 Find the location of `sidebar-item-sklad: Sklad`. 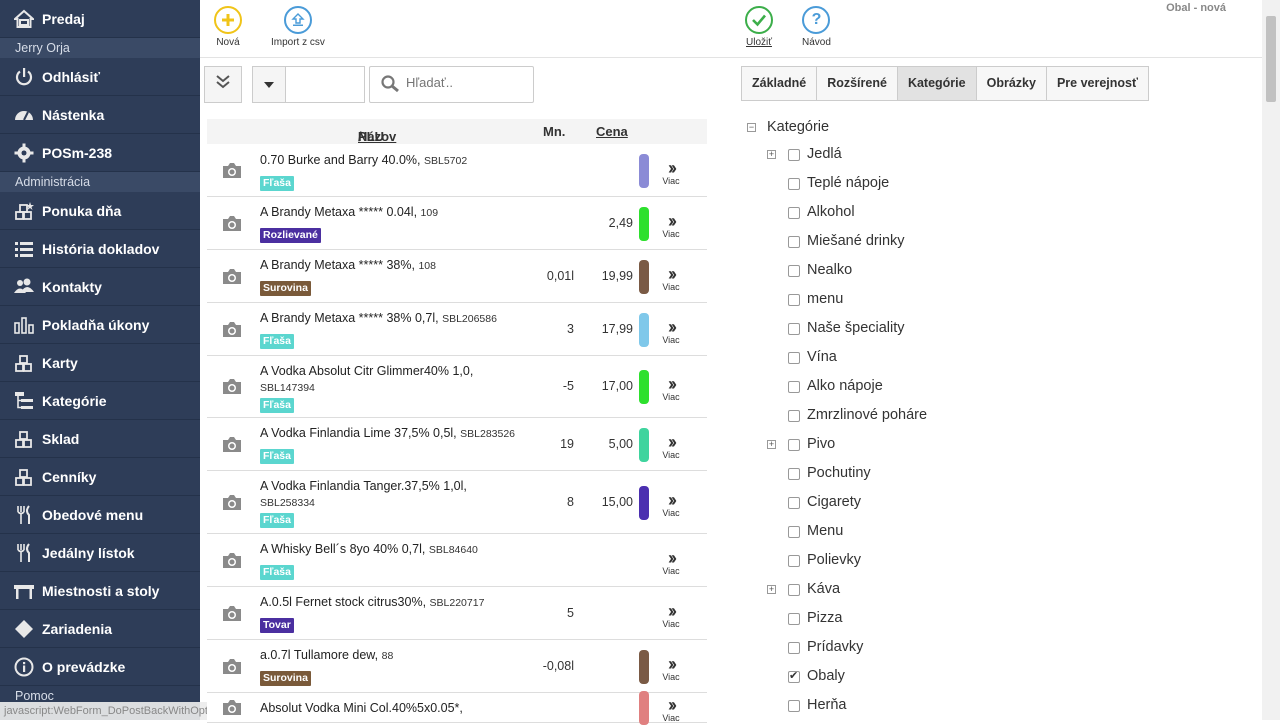

sidebar-item-sklad: Sklad is located at coordinates (100, 439).